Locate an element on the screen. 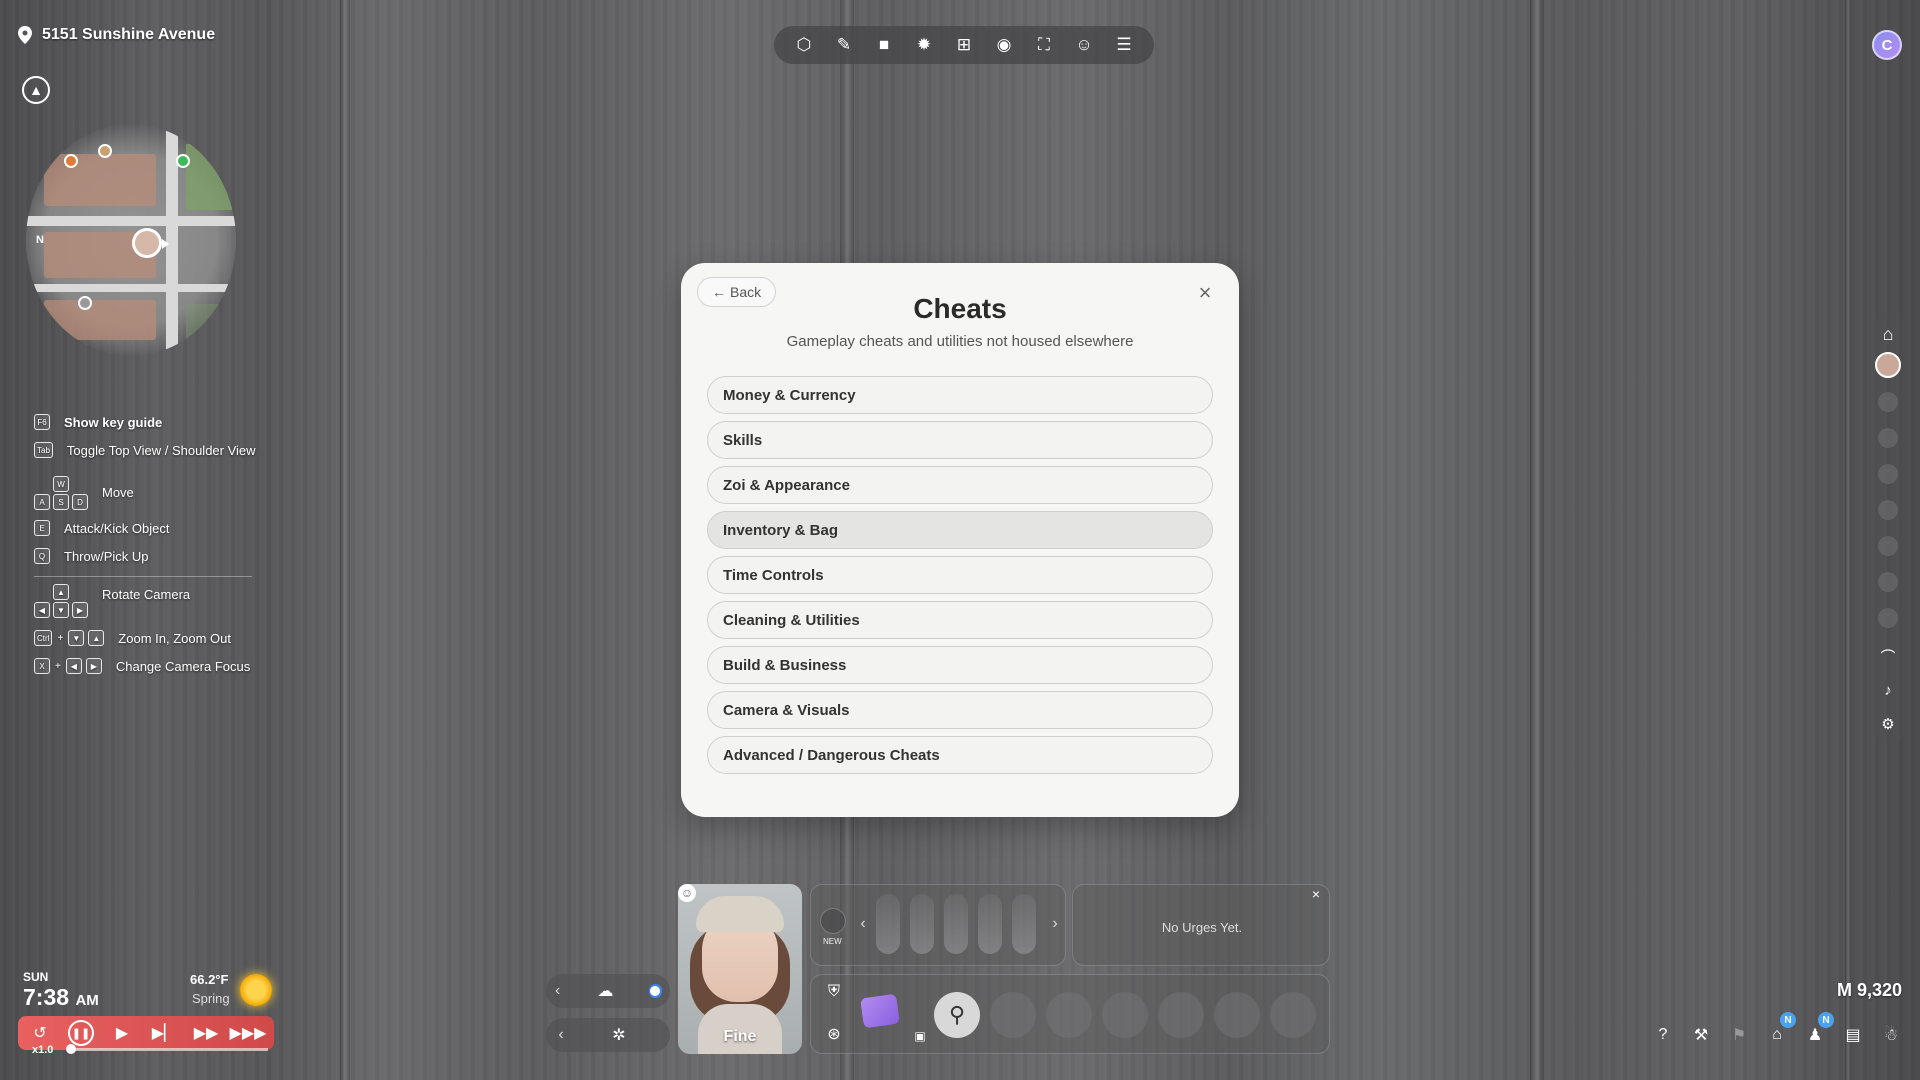 This screenshot has height=1080, width=1920. pause-button: ❚❚ is located at coordinates (81, 1033).